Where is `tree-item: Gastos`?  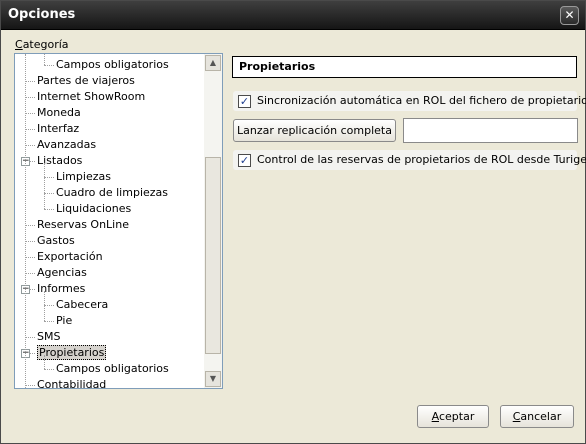 tree-item: Gastos is located at coordinates (56, 241).